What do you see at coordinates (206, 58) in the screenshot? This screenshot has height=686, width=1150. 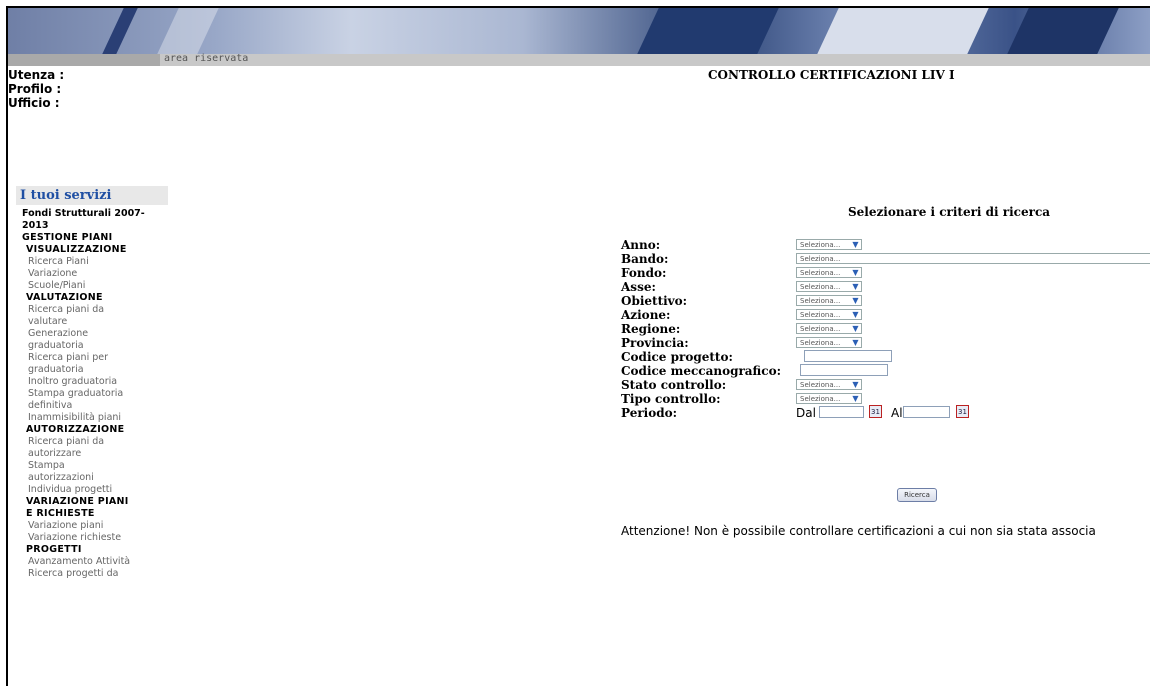 I see `area-riservata-label: area riservata` at bounding box center [206, 58].